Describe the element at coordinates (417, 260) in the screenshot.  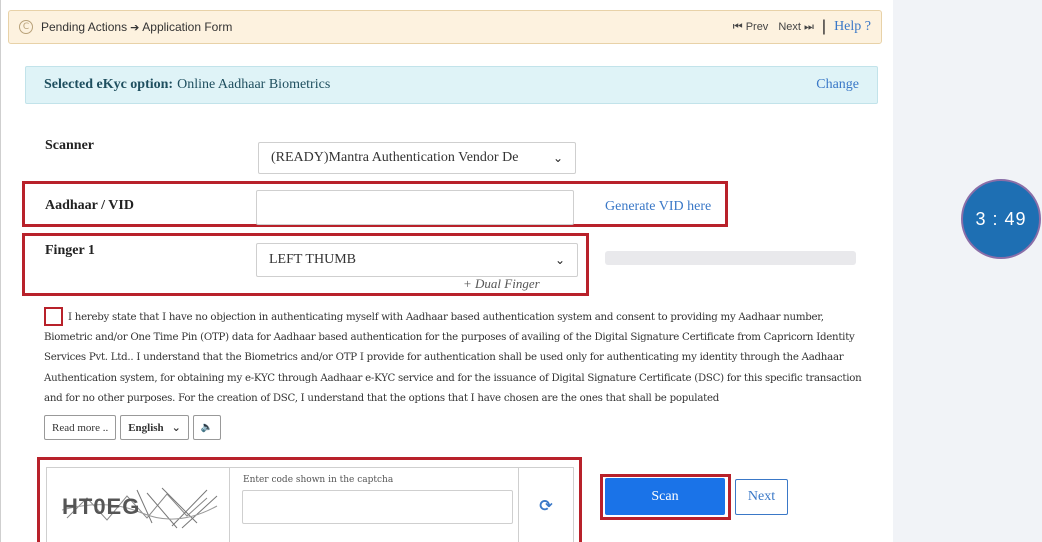
I see `finger-select: LEFT THUMB ⌄` at that location.